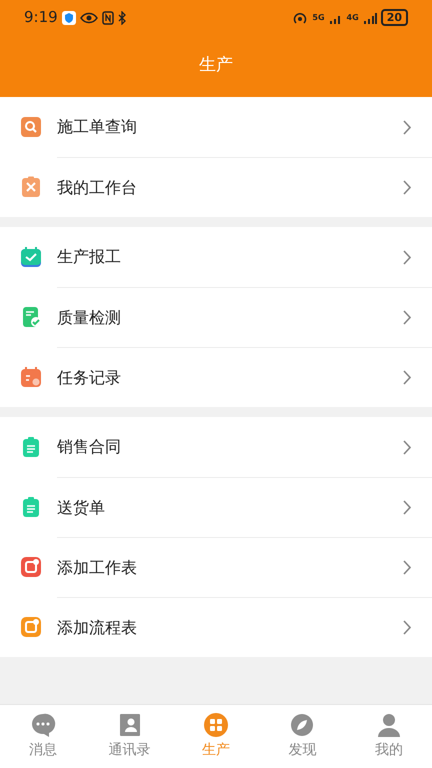 This screenshot has height=768, width=432. What do you see at coordinates (97, 127) in the screenshot?
I see `menu-label: 施工单查询` at bounding box center [97, 127].